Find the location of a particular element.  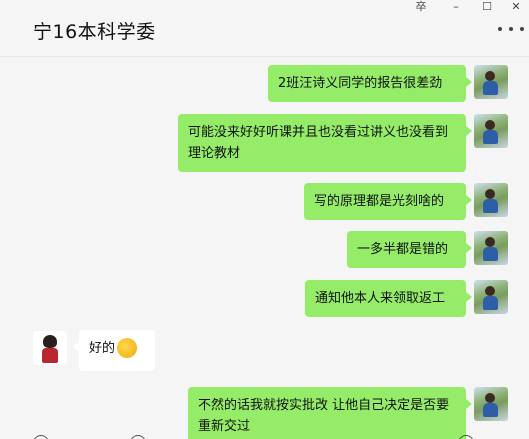

message-text: 一多半都是错的 is located at coordinates (403, 249).